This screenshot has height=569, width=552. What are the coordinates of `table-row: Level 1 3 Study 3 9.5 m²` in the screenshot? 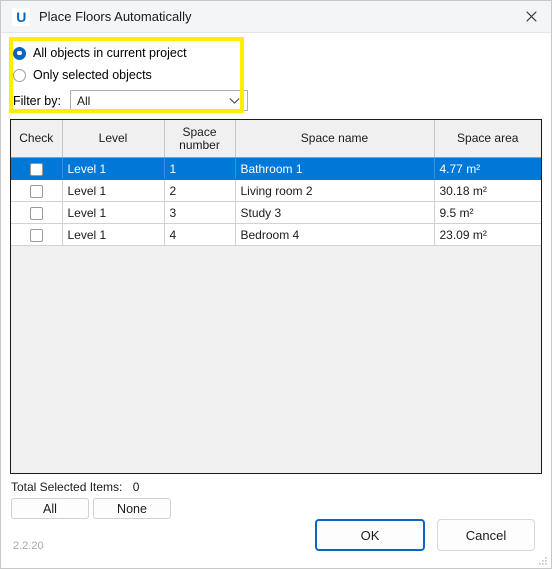 It's located at (276, 212).